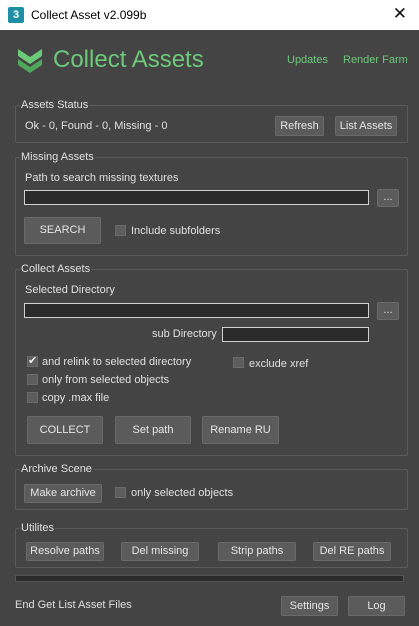  What do you see at coordinates (196, 310) in the screenshot?
I see `selected-directory-input` at bounding box center [196, 310].